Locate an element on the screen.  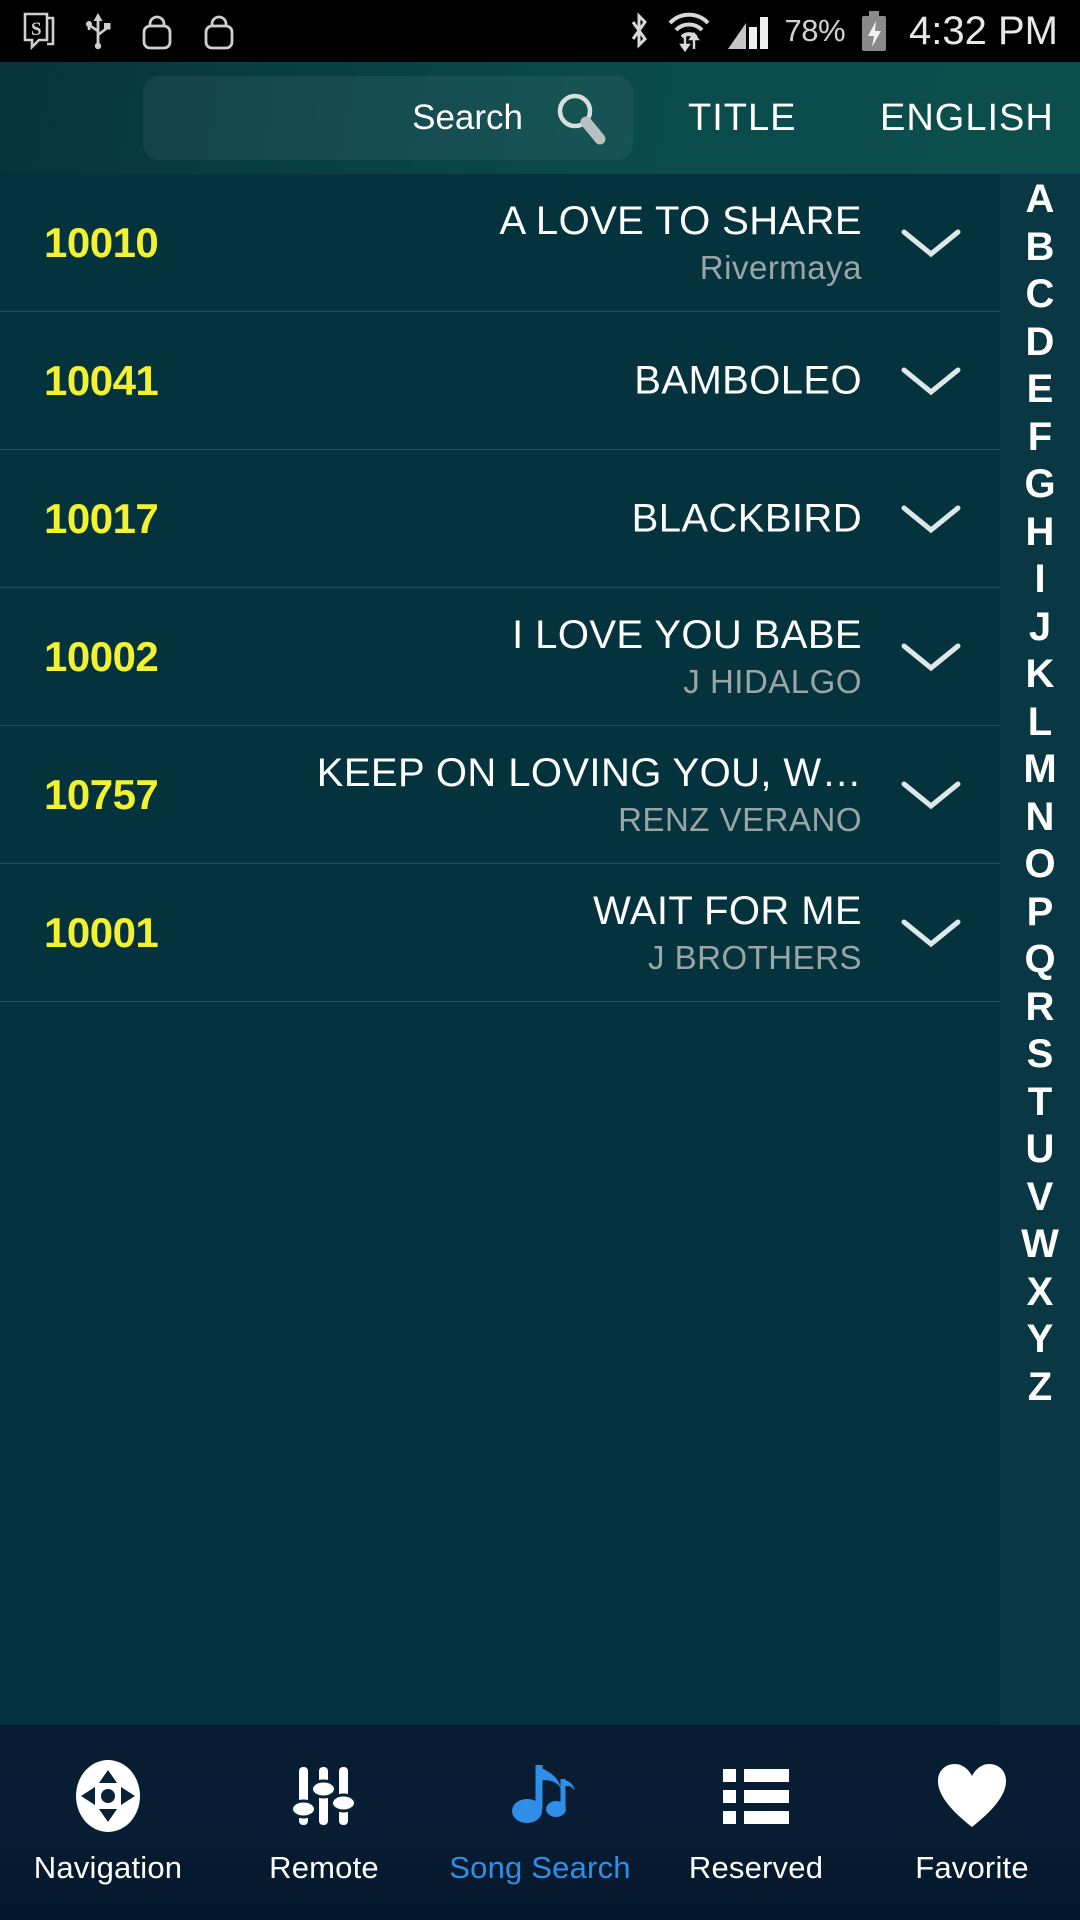
song-number: 10017 is located at coordinates (101, 518).